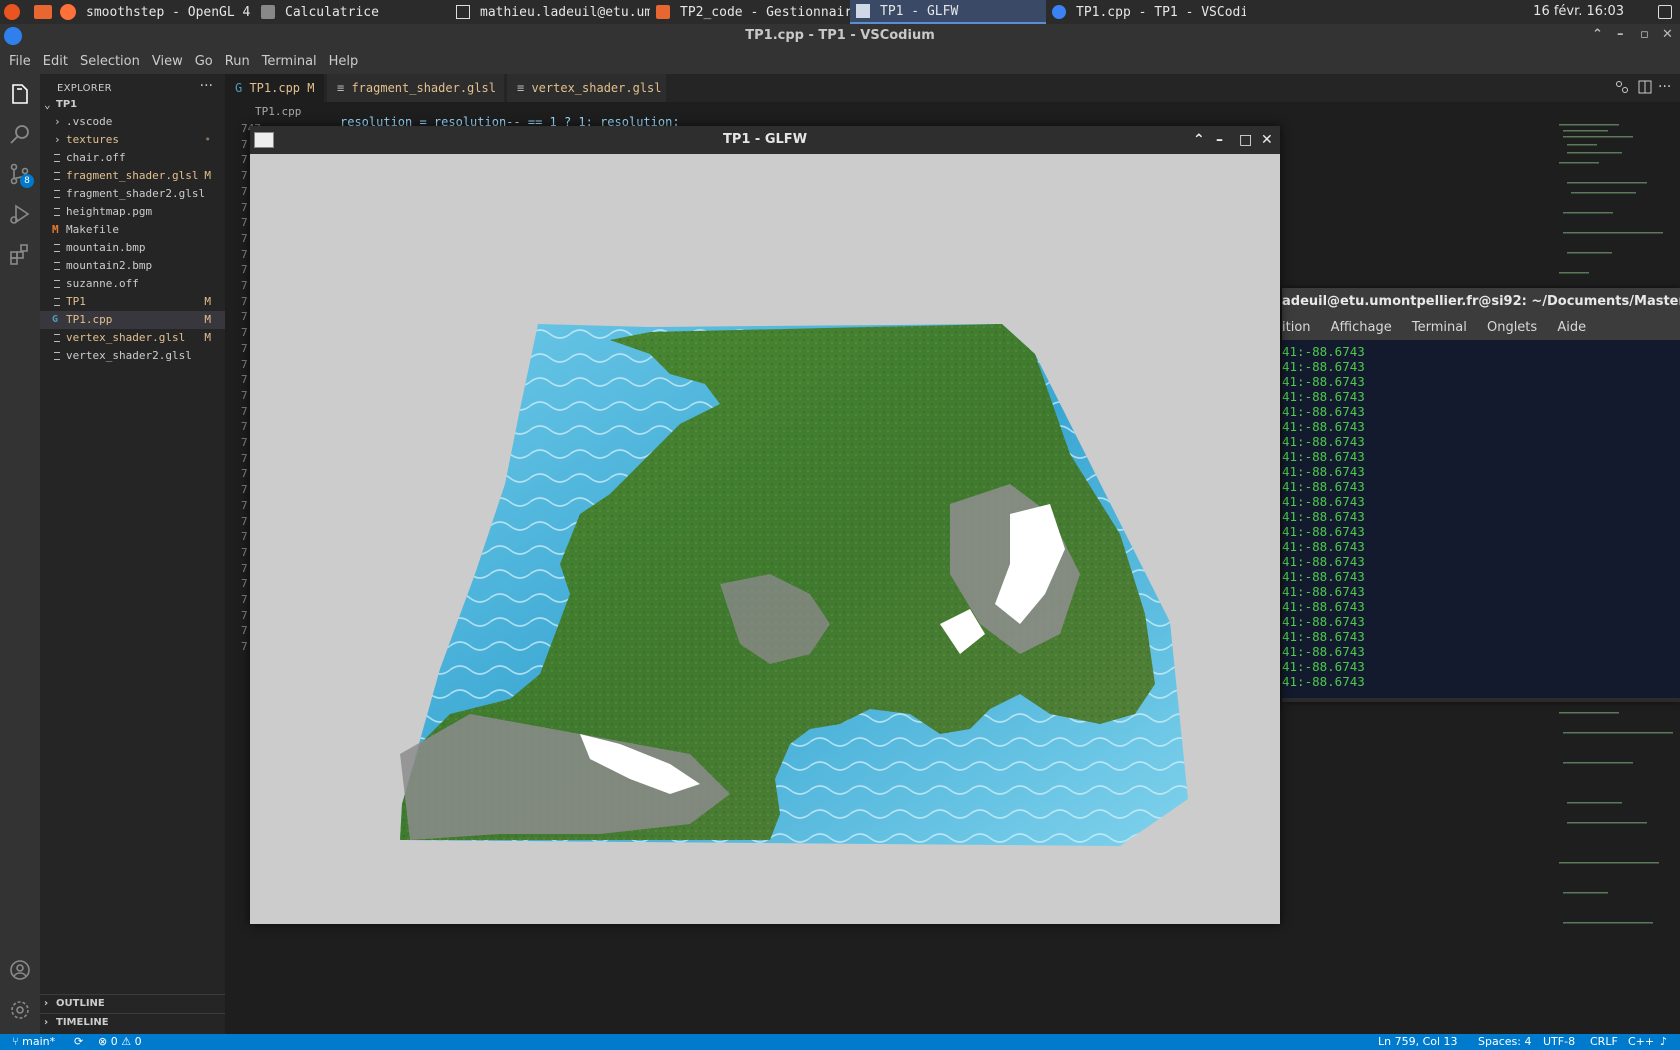 Image resolution: width=1680 pixels, height=1050 pixels. What do you see at coordinates (132, 1022) in the screenshot?
I see `timeline-section: › TIMELINE` at bounding box center [132, 1022].